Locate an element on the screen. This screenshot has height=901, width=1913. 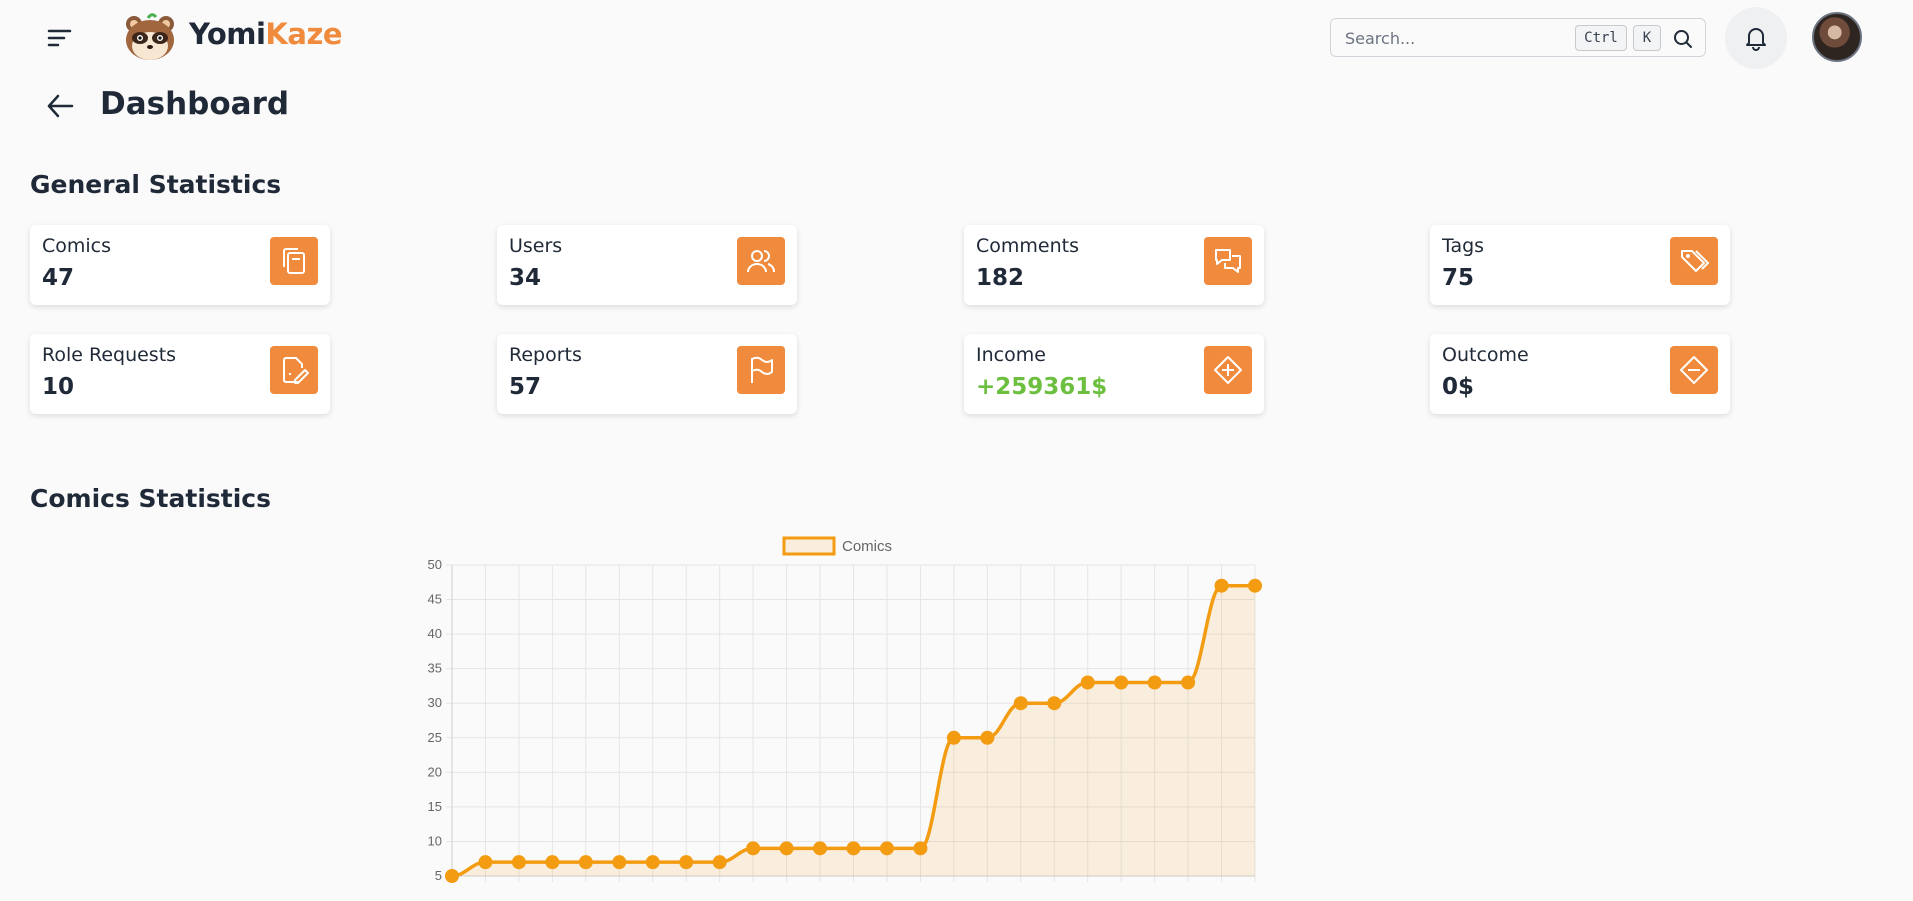
page-title: Dashboard is located at coordinates (195, 104).